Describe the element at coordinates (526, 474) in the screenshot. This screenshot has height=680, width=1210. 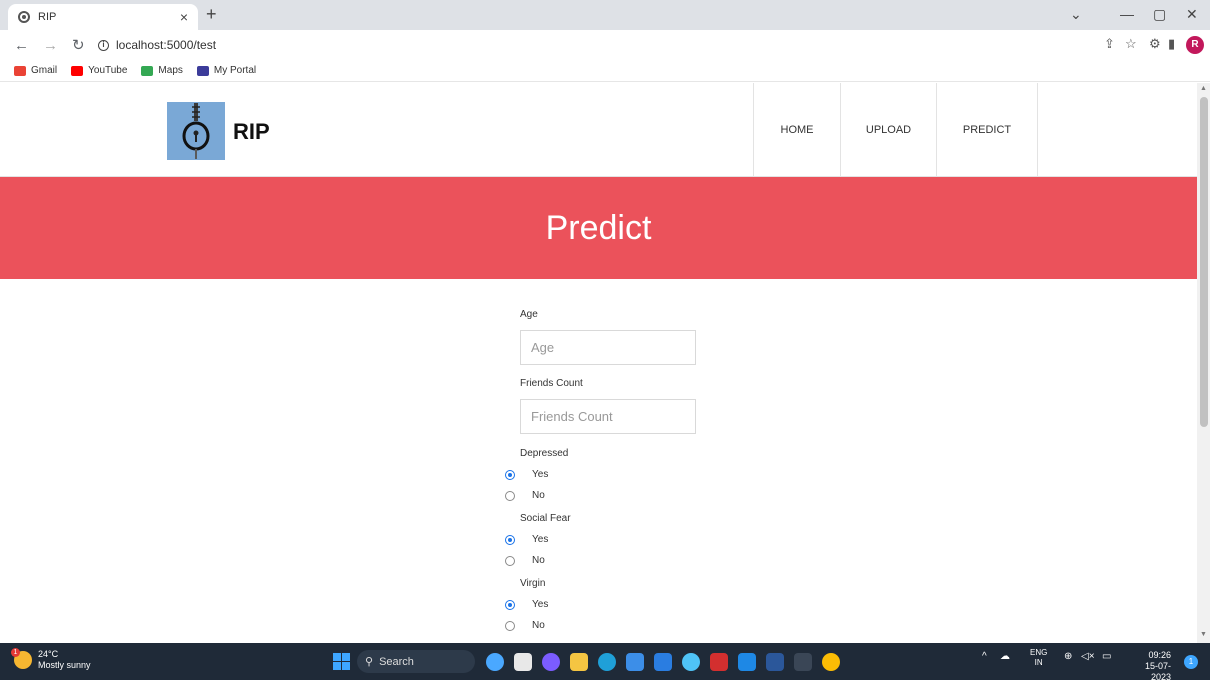
I see `depressed-yes-option: Yes` at that location.